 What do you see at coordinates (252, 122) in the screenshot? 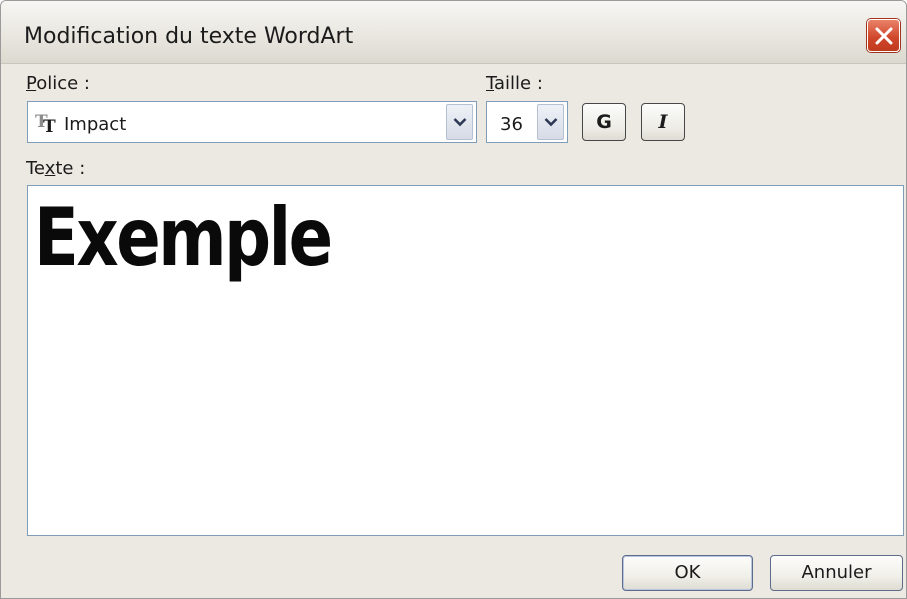
I see `font-combobox: TT Impact` at bounding box center [252, 122].